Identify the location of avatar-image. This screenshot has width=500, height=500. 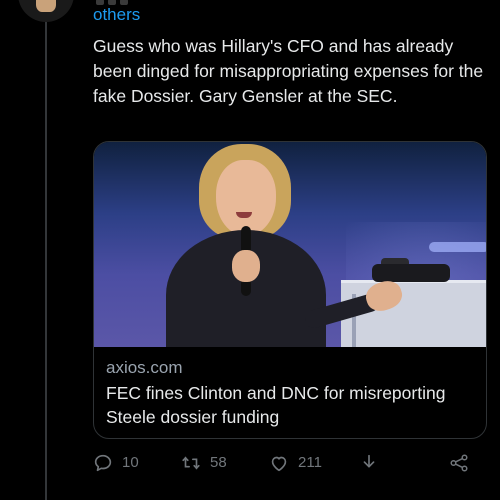
(46, 6).